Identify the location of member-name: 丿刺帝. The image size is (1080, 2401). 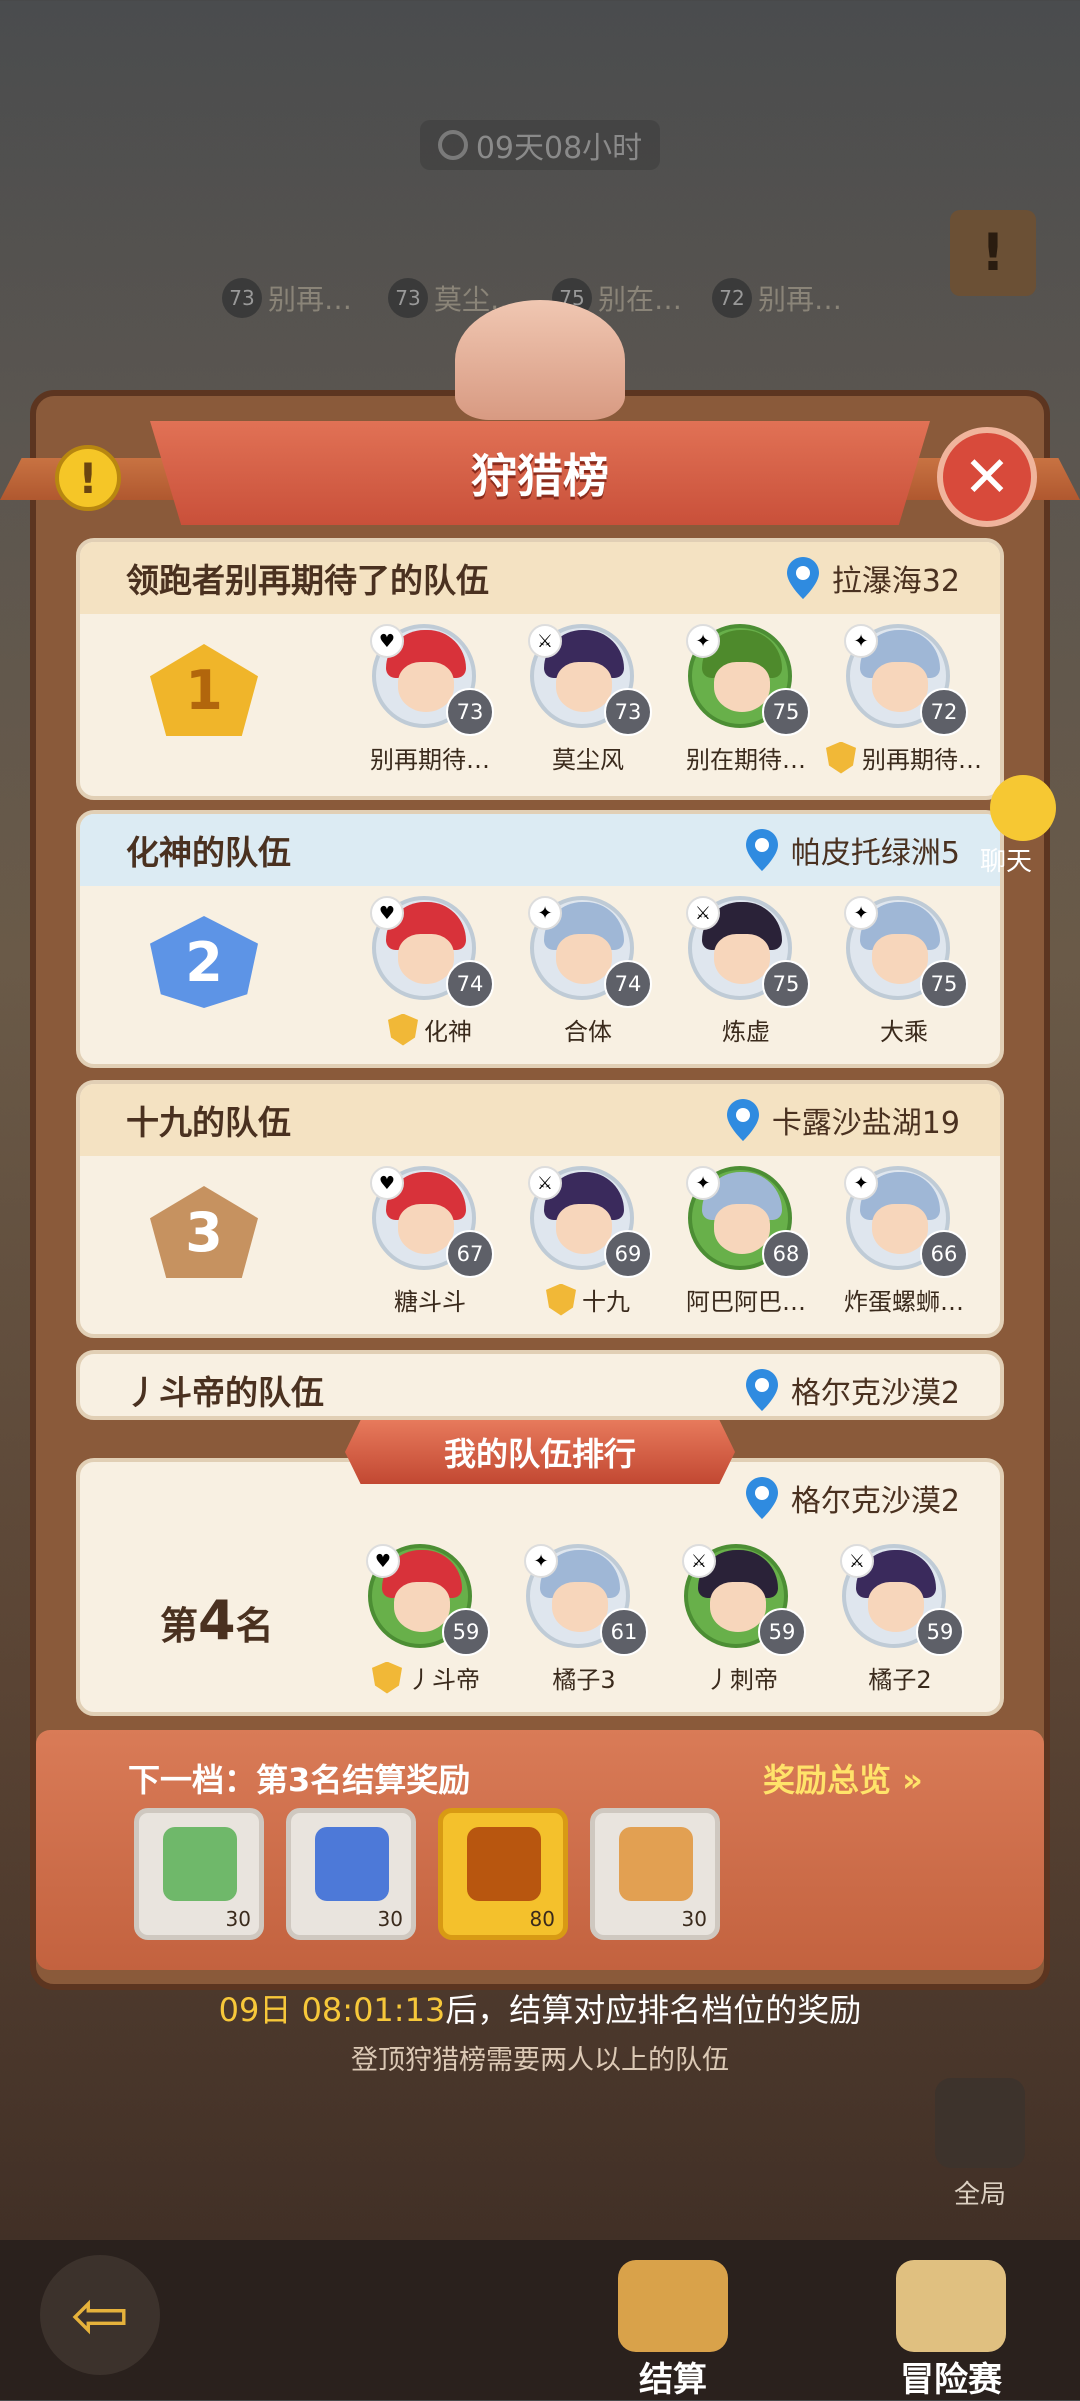
(742, 1680).